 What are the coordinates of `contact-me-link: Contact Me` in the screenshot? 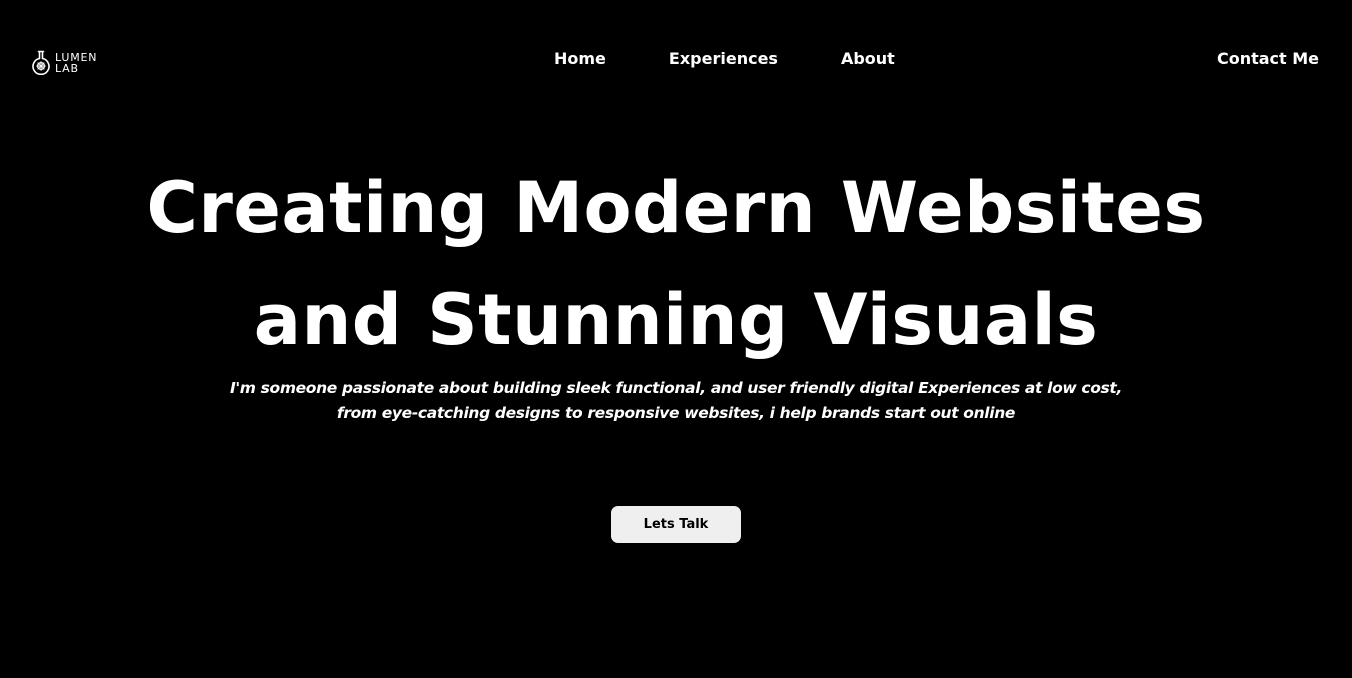 It's located at (1268, 59).